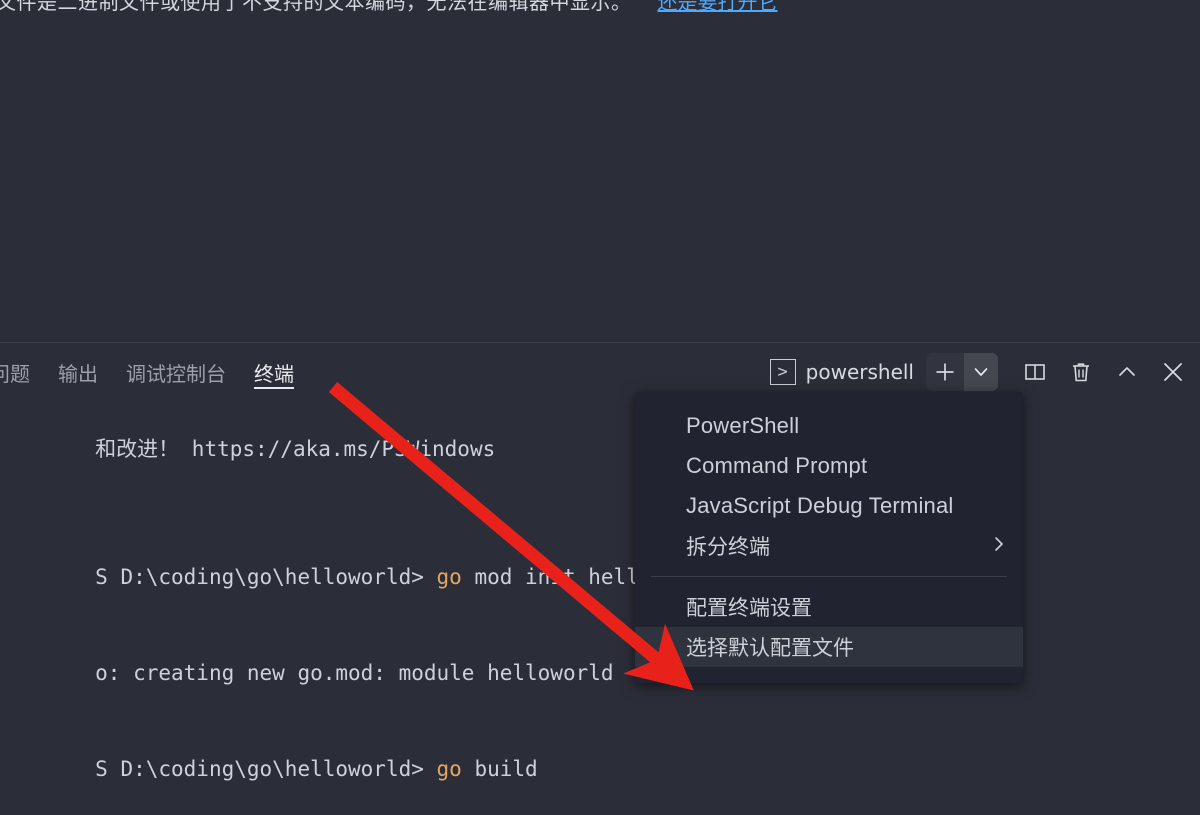  What do you see at coordinates (782, 372) in the screenshot?
I see `terminal-chevron-icon: >` at bounding box center [782, 372].